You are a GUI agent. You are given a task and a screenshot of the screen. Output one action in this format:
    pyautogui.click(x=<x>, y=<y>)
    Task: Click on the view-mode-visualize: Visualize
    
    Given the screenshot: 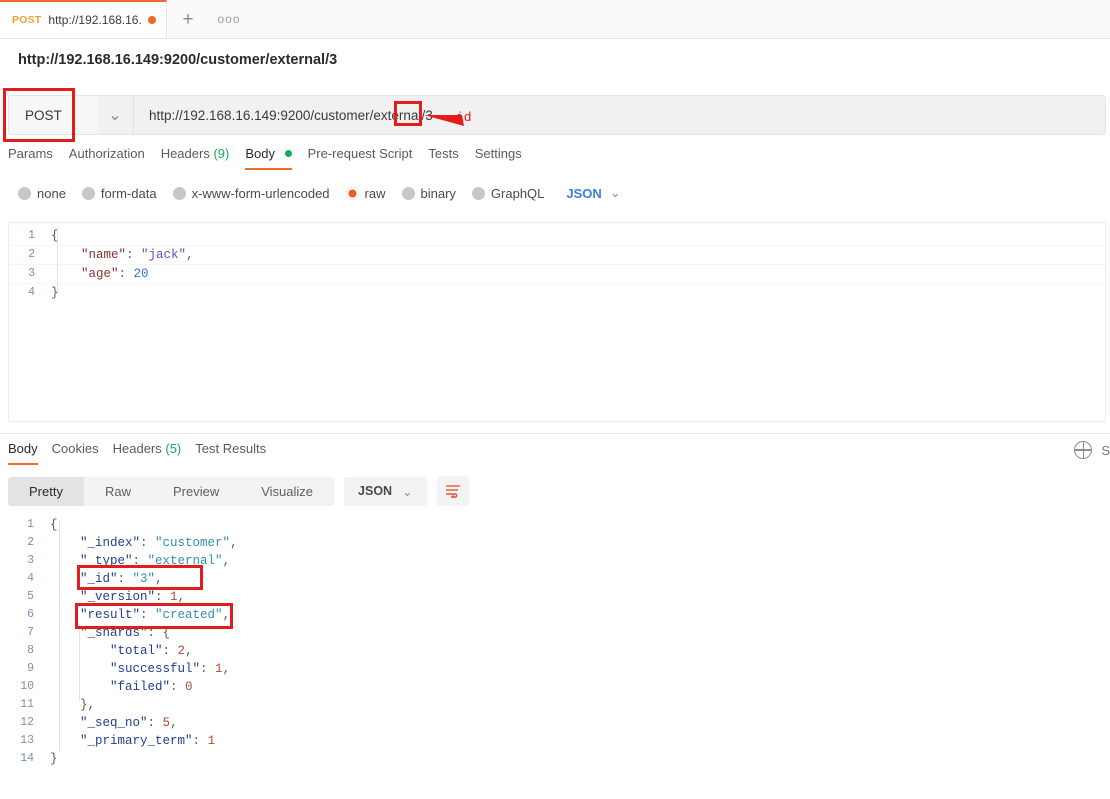 What is the action you would take?
    pyautogui.click(x=287, y=491)
    